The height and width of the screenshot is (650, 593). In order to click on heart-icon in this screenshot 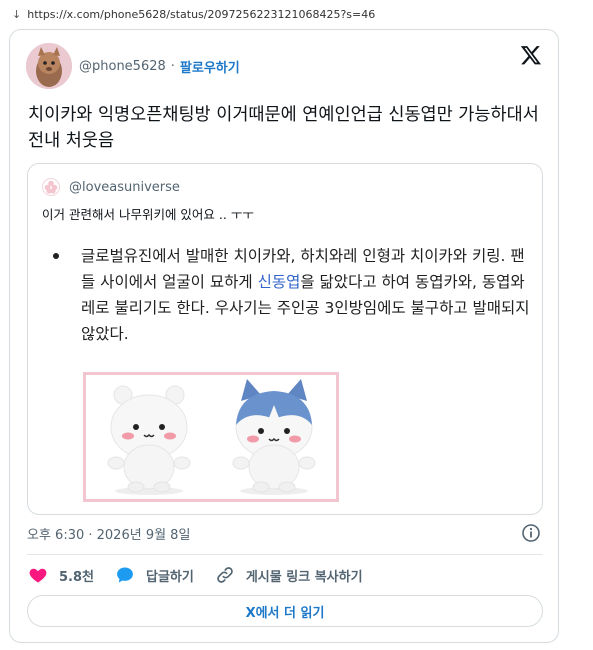, I will do `click(38, 575)`.